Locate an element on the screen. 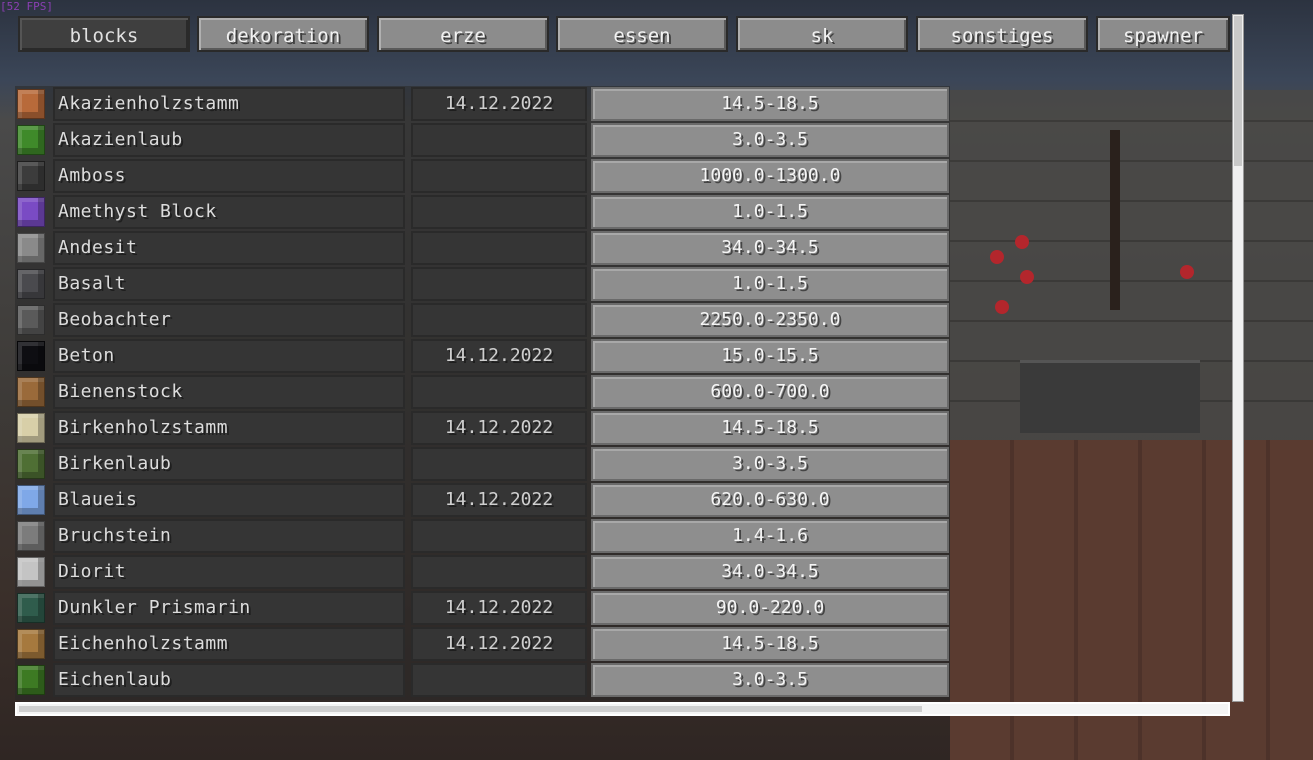 The height and width of the screenshot is (760, 1313). item-name: Akazienlaub is located at coordinates (229, 140).